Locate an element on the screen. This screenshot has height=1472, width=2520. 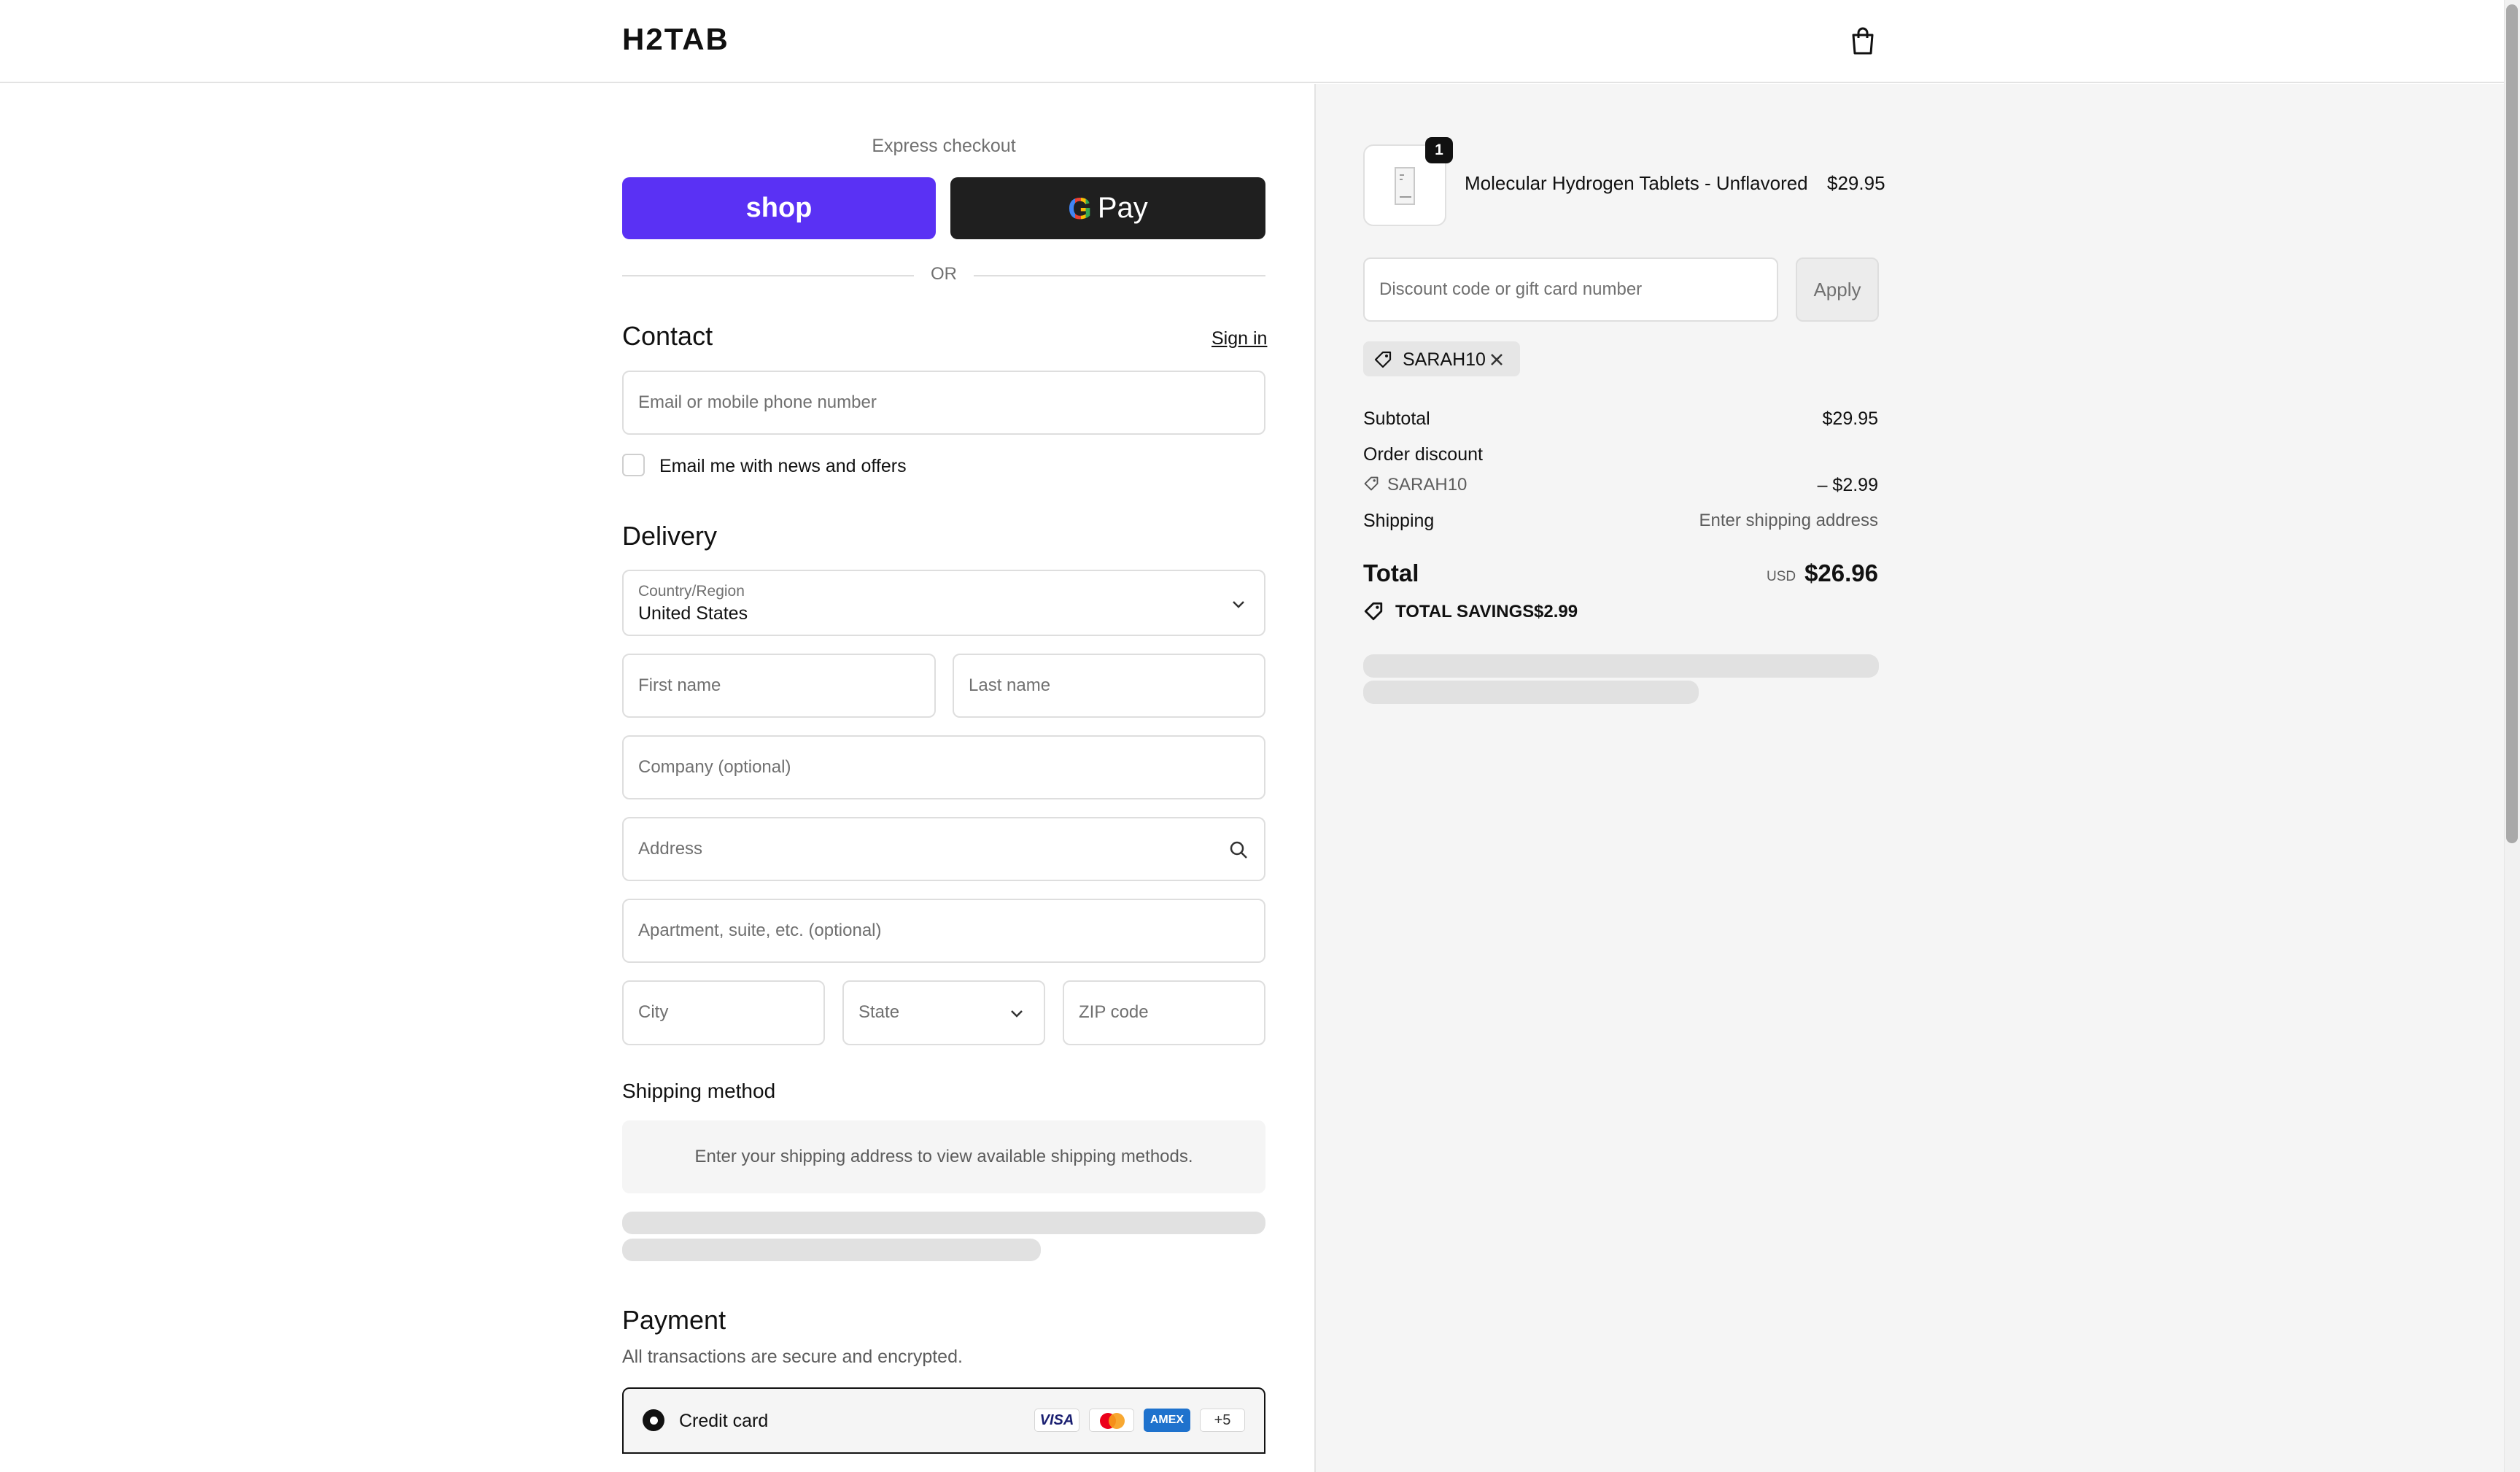
country-value: United States is located at coordinates (693, 613).